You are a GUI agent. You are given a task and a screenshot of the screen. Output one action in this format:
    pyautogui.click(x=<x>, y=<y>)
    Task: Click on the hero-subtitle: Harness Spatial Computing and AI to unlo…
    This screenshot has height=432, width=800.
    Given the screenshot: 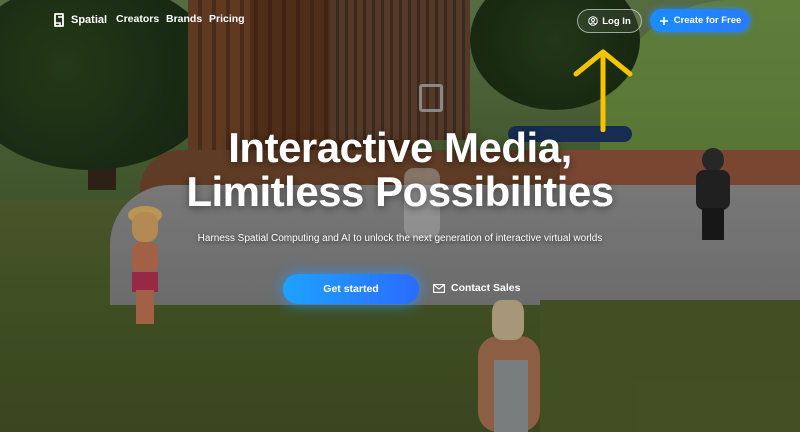 What is the action you would take?
    pyautogui.click(x=400, y=238)
    